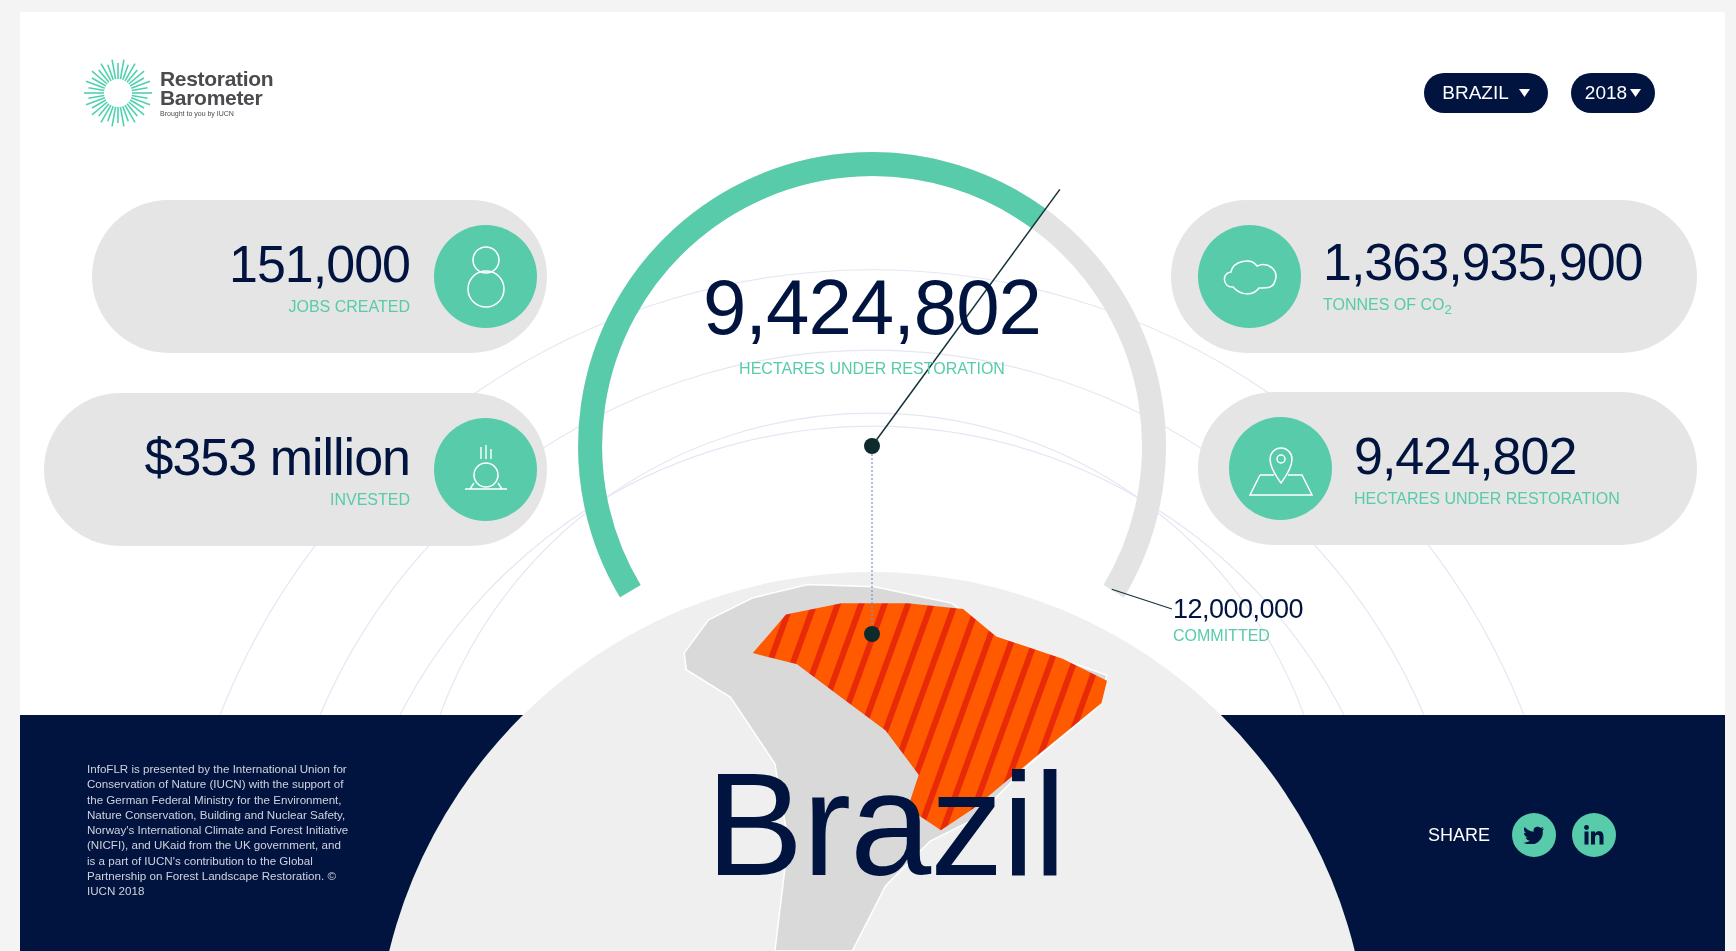 The image size is (1736, 951). Describe the element at coordinates (319, 263) in the screenshot. I see `stat-value: 151,000` at that location.